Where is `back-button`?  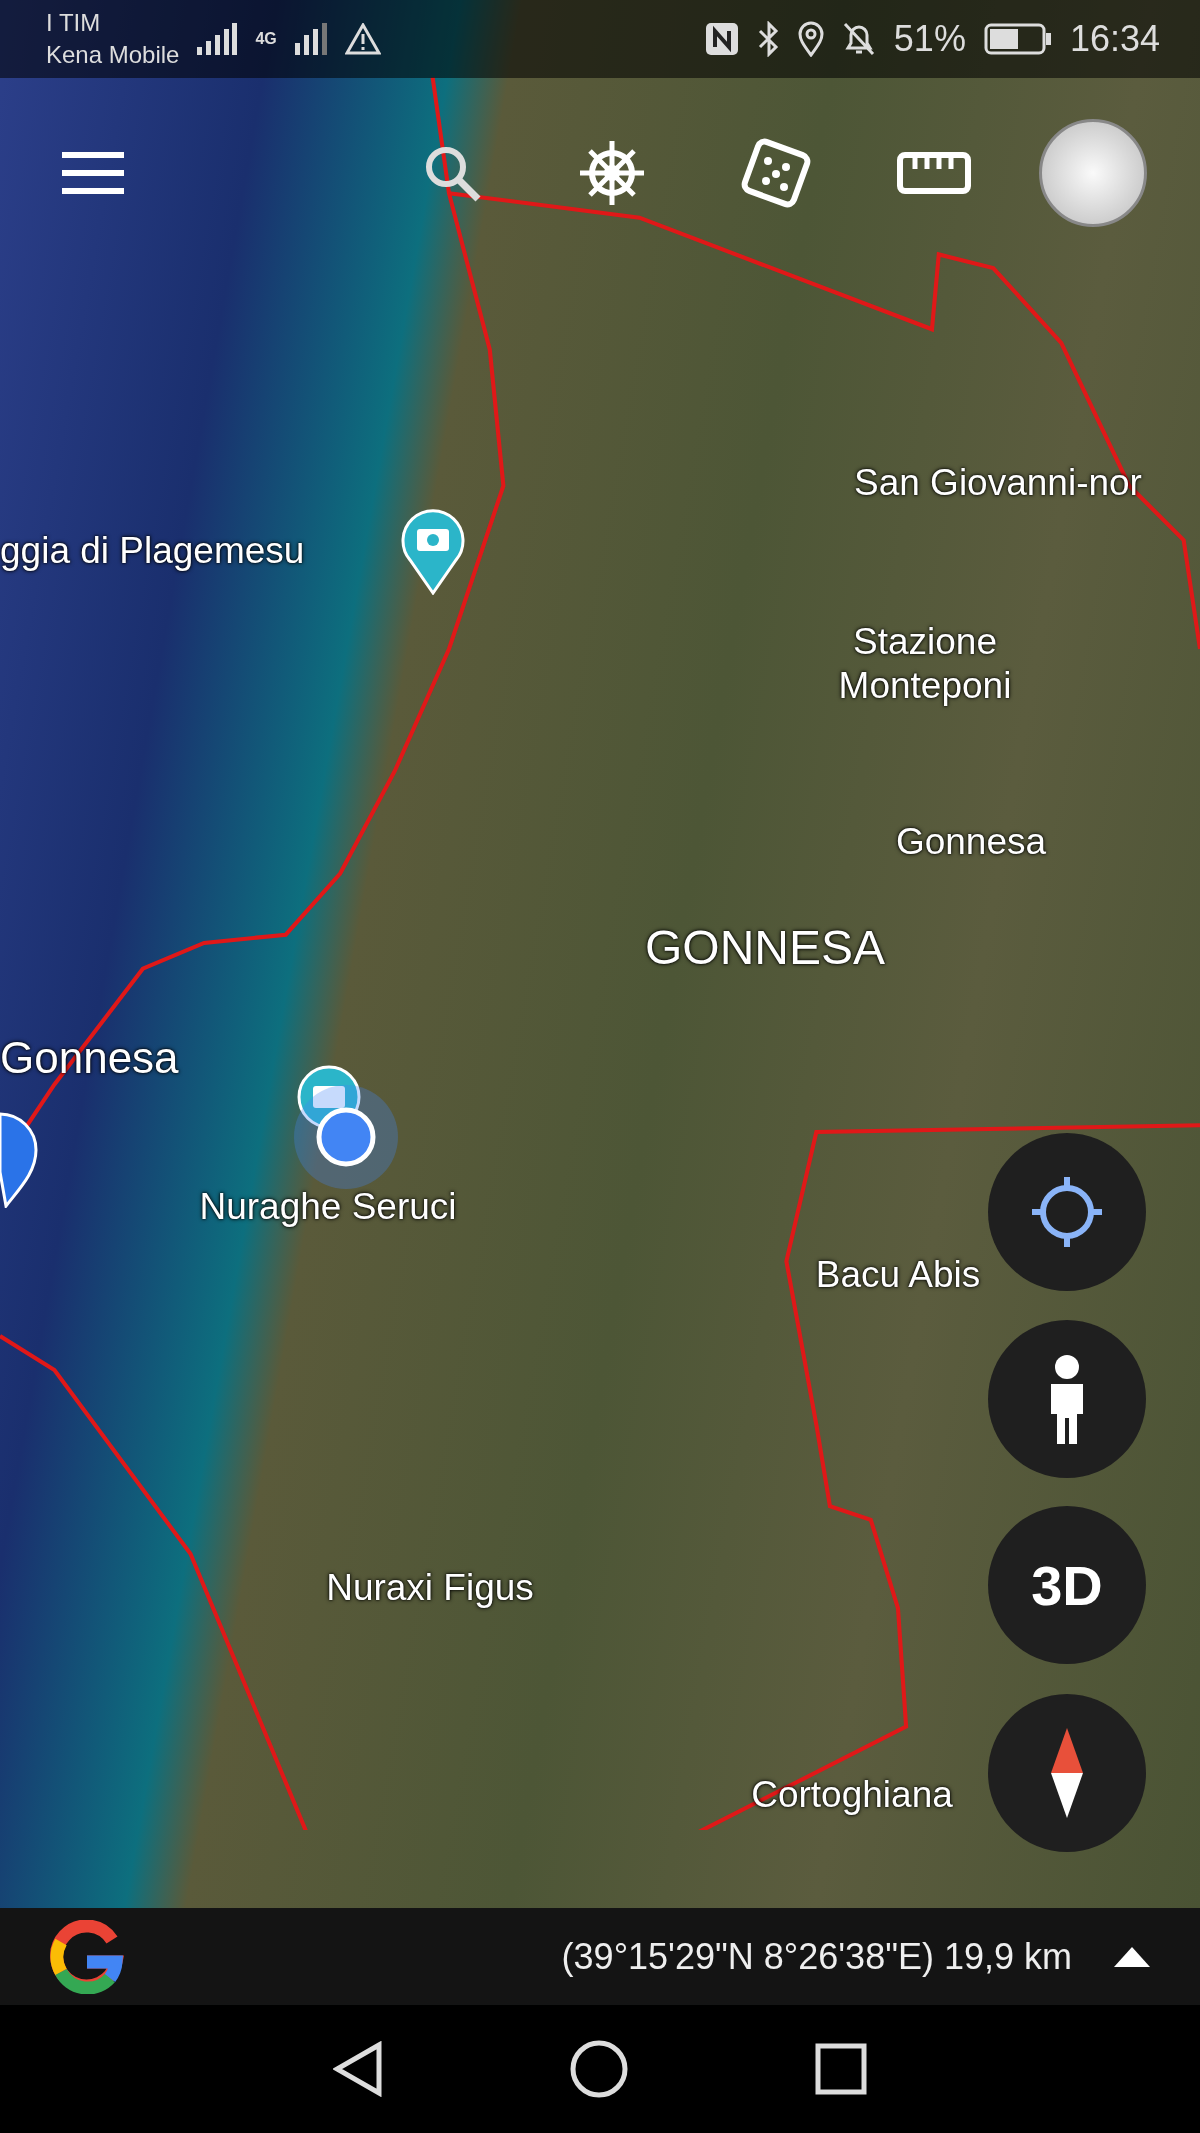 back-button is located at coordinates (358, 2069).